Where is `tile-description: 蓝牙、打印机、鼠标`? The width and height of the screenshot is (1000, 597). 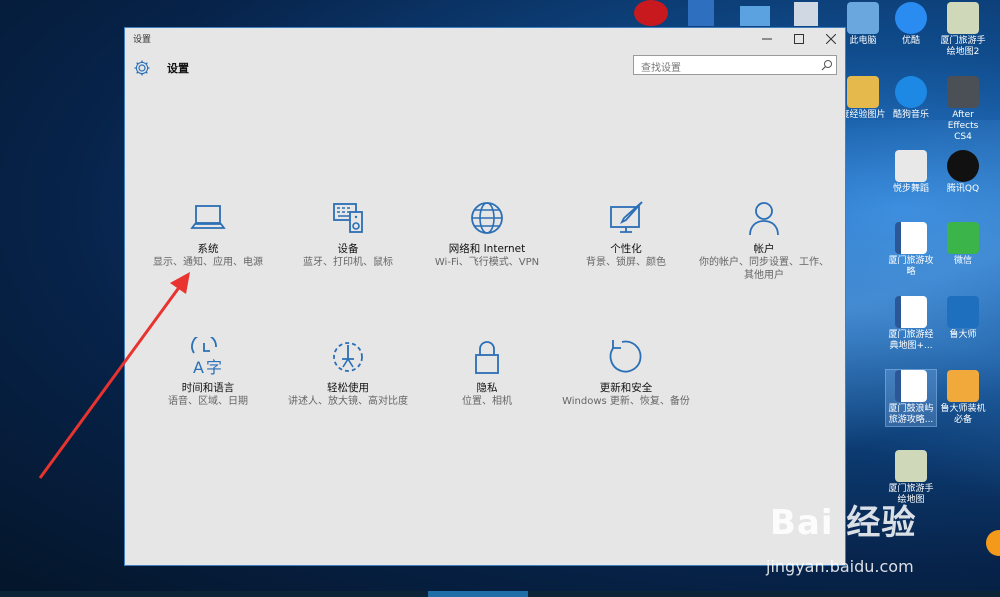 tile-description: 蓝牙、打印机、鼠标 is located at coordinates (348, 262).